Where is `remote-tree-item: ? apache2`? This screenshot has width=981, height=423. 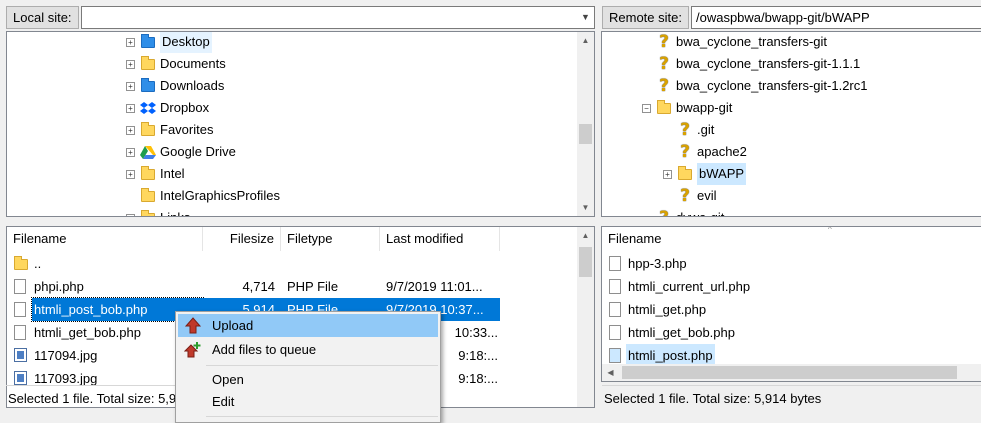
remote-tree-item: ? apache2 is located at coordinates (712, 152).